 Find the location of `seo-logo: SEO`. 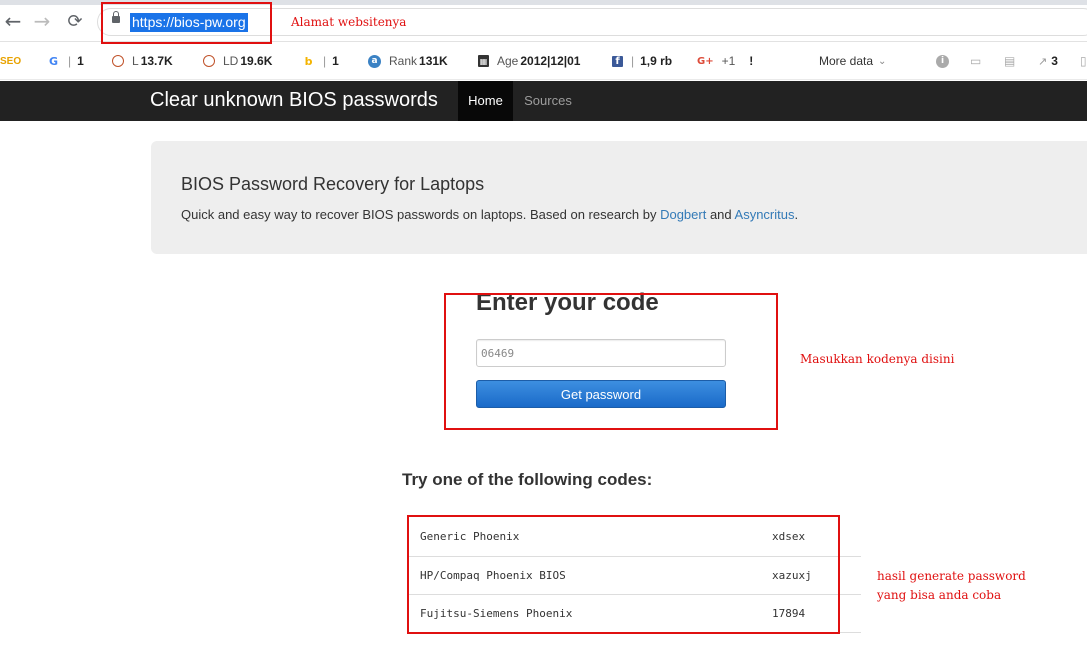

seo-logo: SEO is located at coordinates (10, 61).